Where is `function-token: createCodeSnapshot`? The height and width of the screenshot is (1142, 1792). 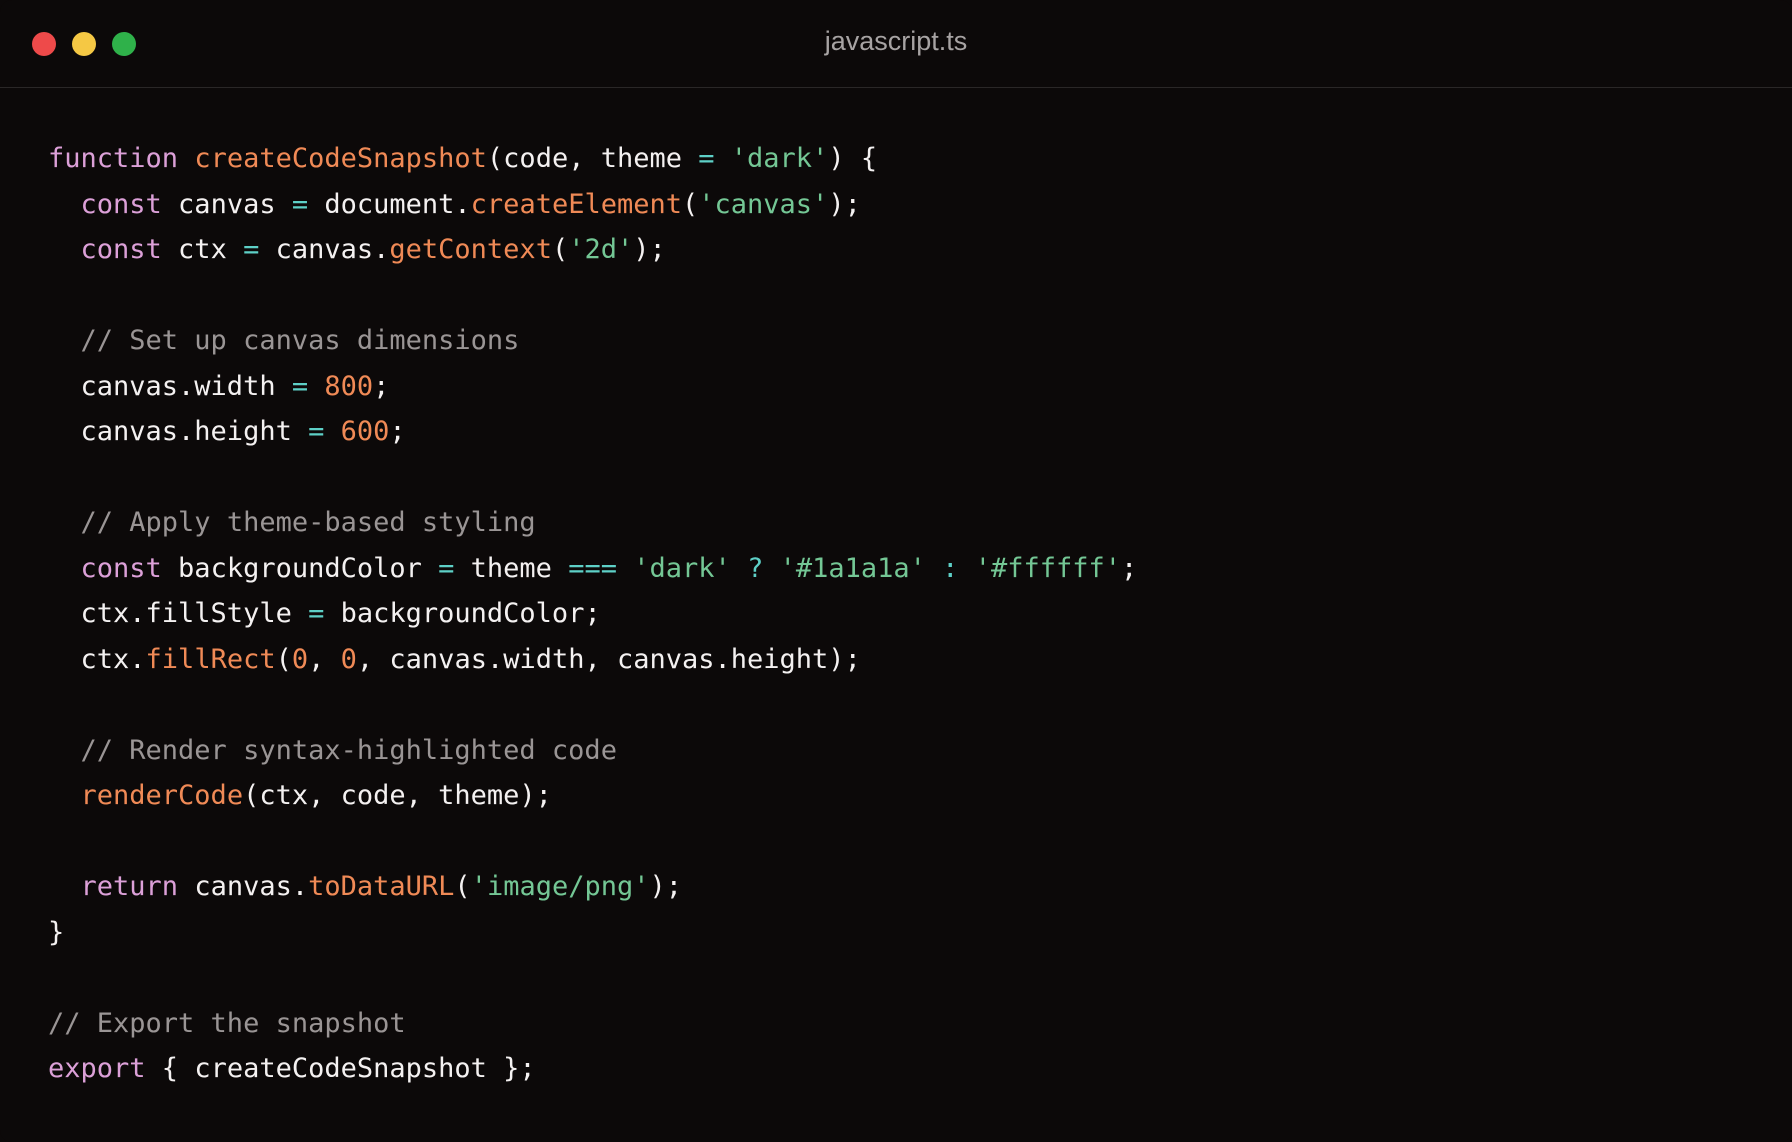
function-token: createCodeSnapshot is located at coordinates (340, 158).